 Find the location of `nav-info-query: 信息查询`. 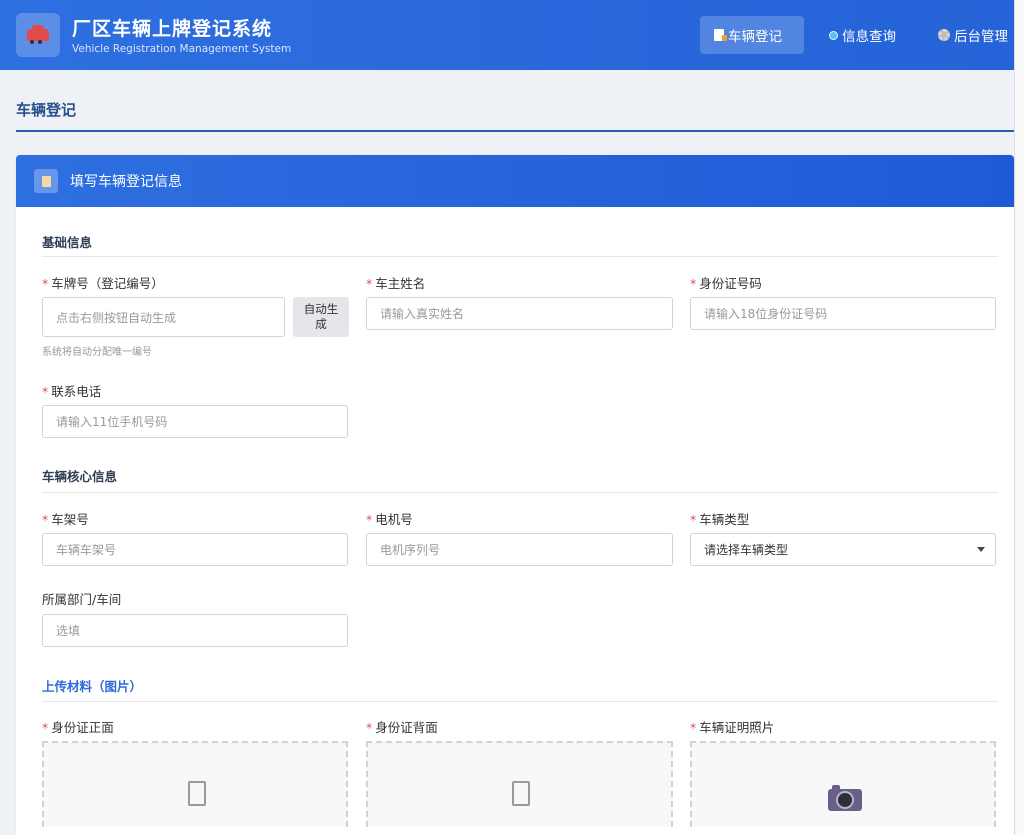

nav-info-query: 信息查询 is located at coordinates (862, 35).